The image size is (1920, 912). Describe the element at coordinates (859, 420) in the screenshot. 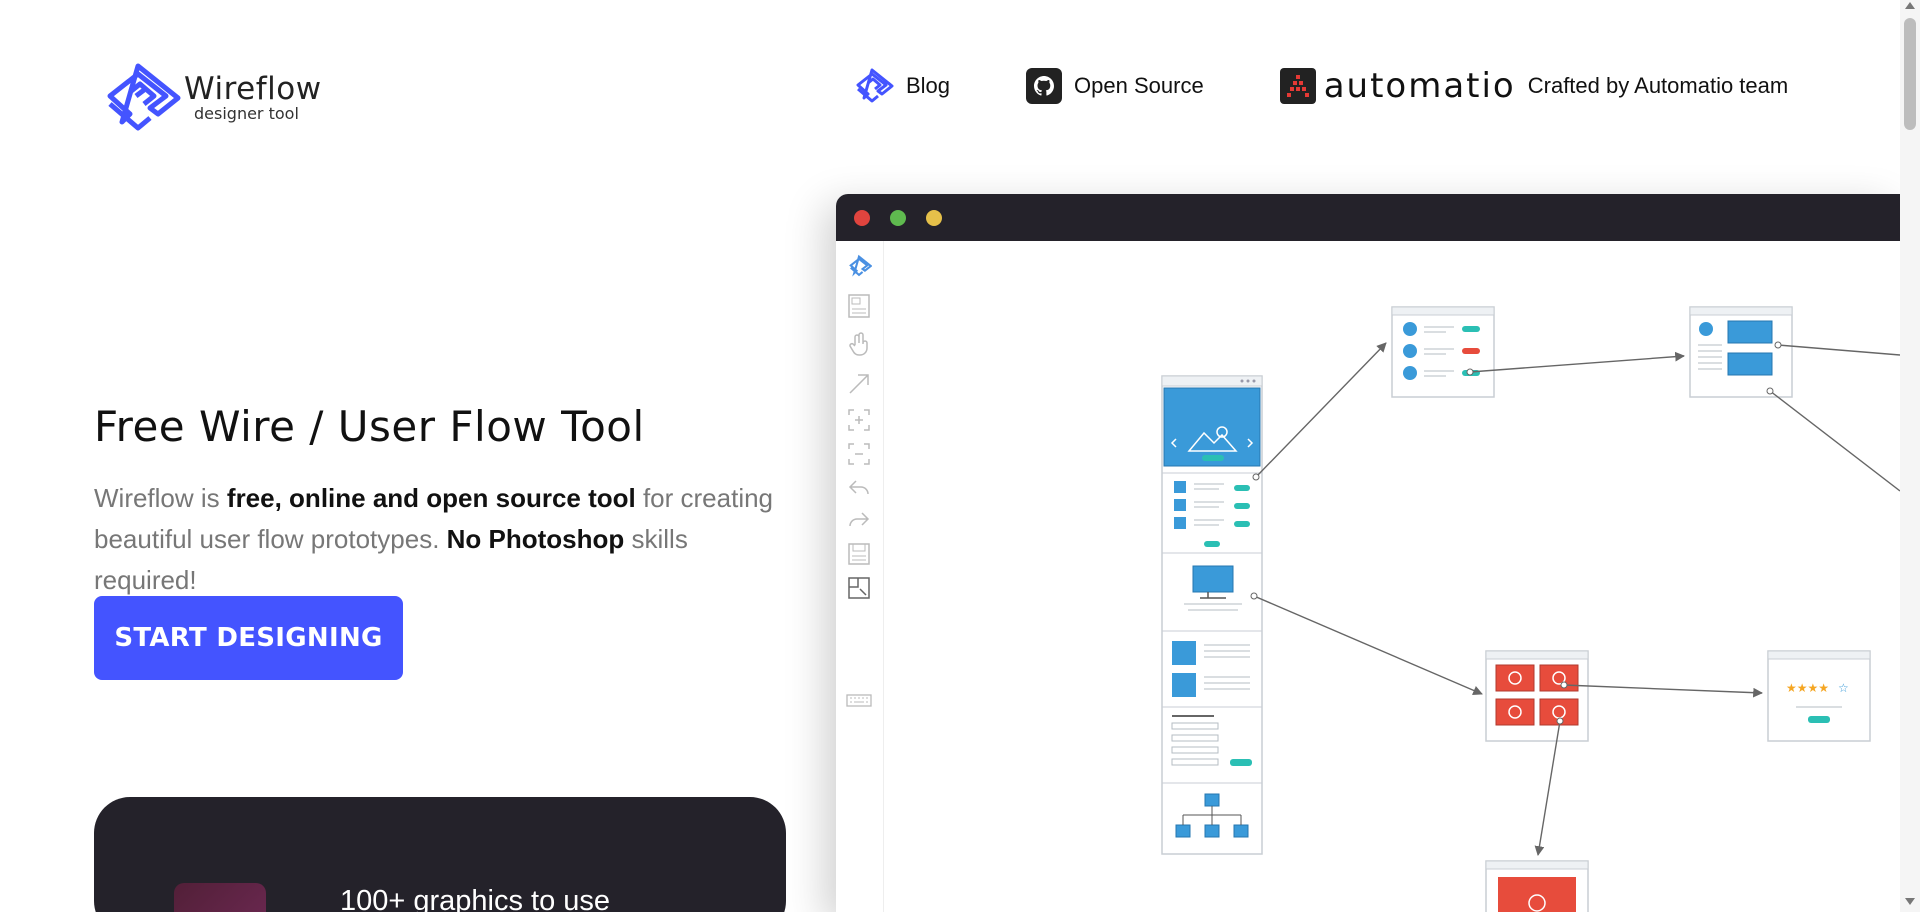

I see `zoom-in-icon` at that location.